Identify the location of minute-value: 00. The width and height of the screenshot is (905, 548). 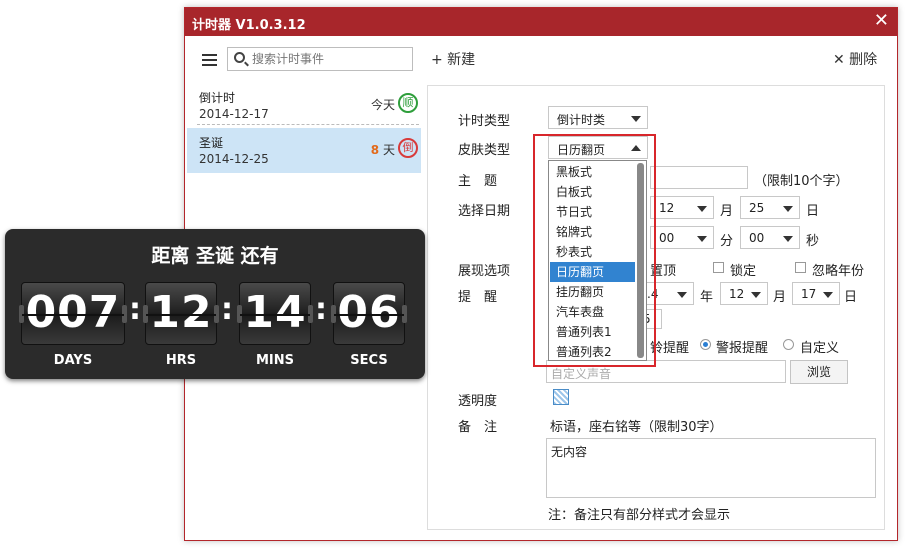
(667, 238).